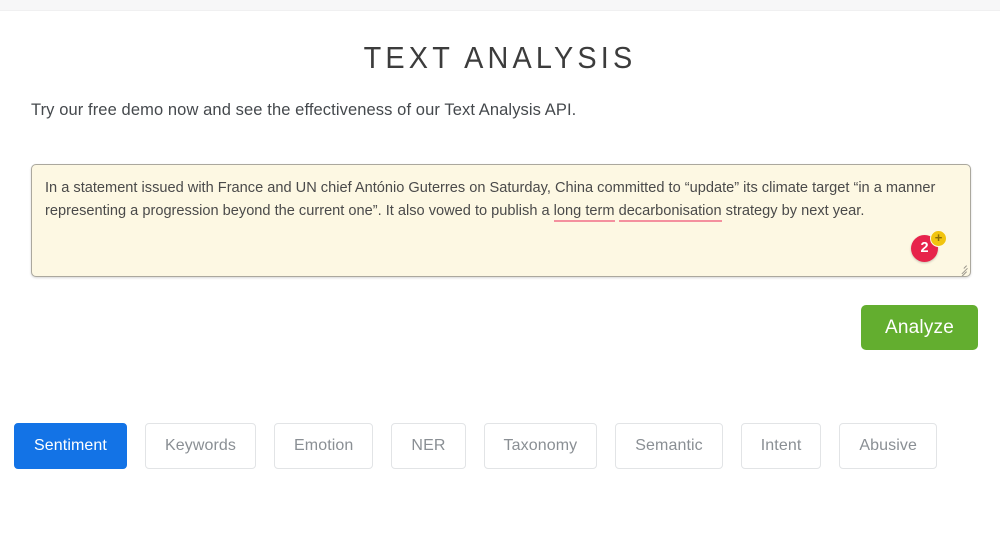 The image size is (1000, 553). What do you see at coordinates (888, 446) in the screenshot?
I see `tab-abusive: Abusive` at bounding box center [888, 446].